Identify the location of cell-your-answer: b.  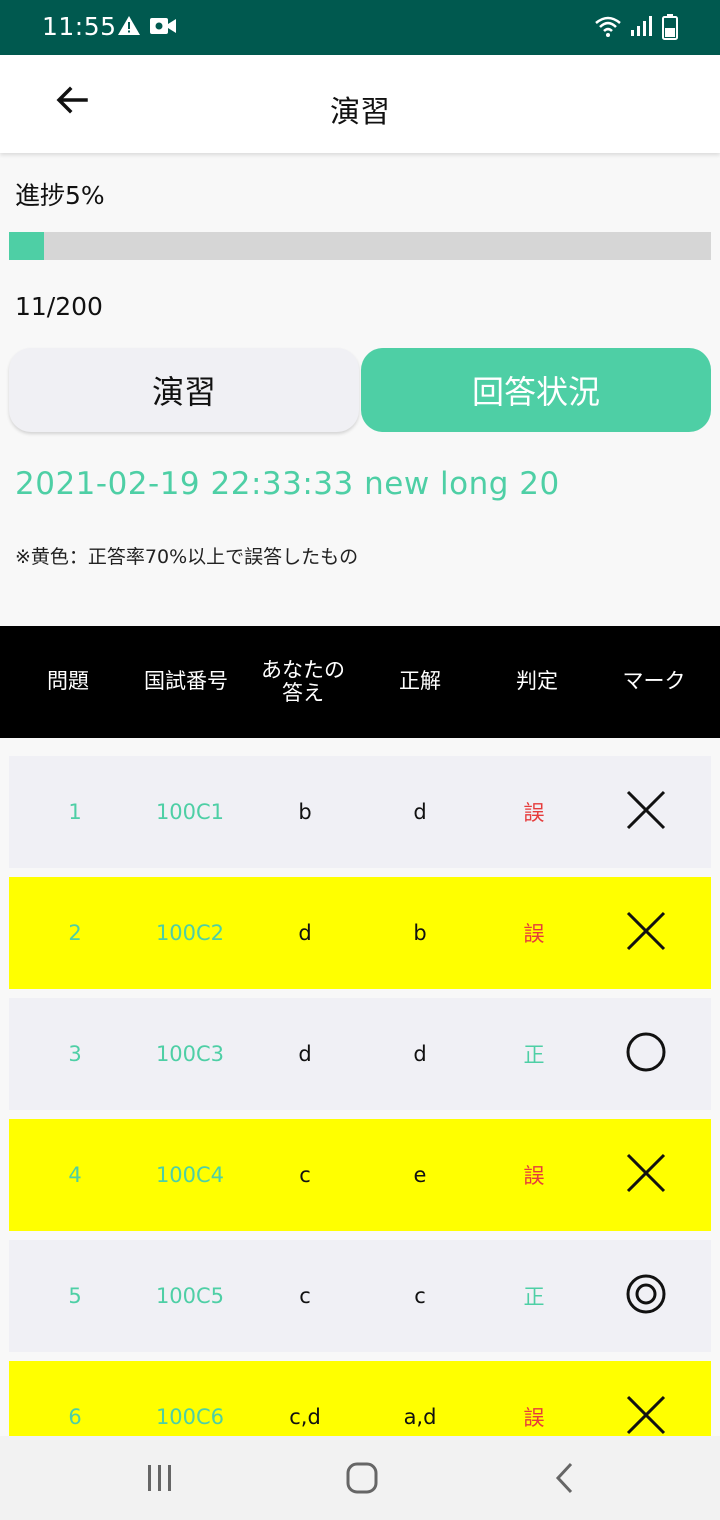
(305, 812).